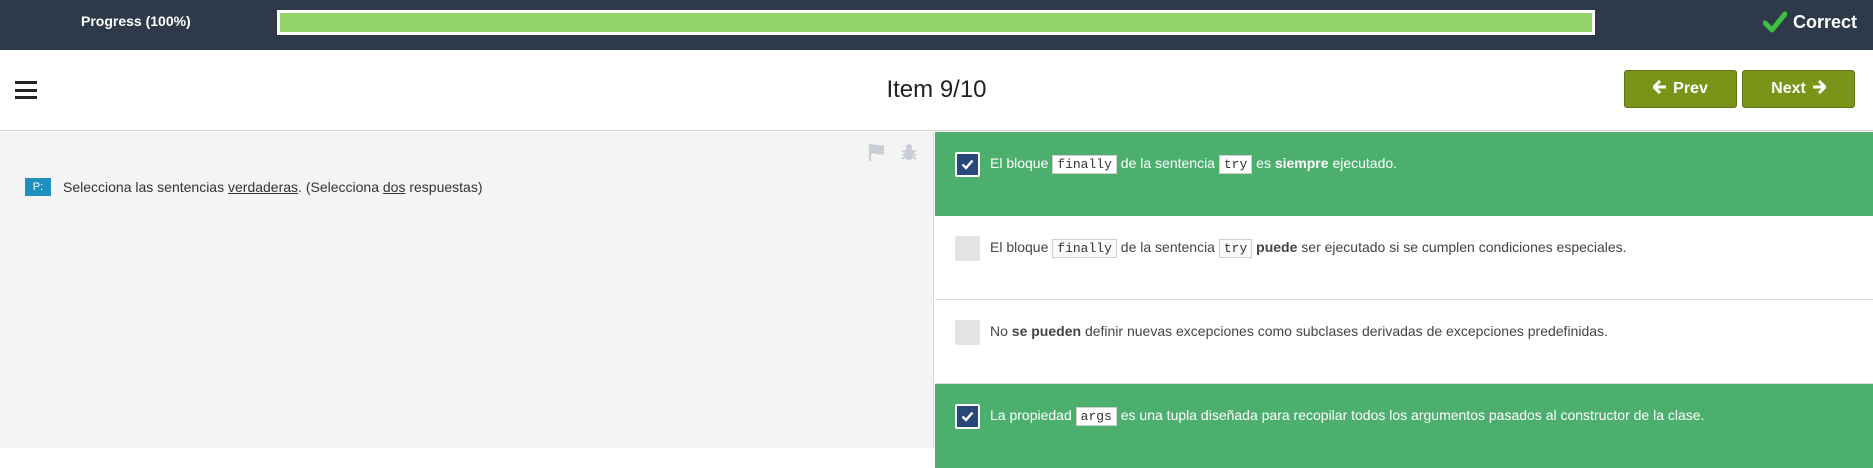  Describe the element at coordinates (1659, 89) in the screenshot. I see `arrow-left-icon` at that location.